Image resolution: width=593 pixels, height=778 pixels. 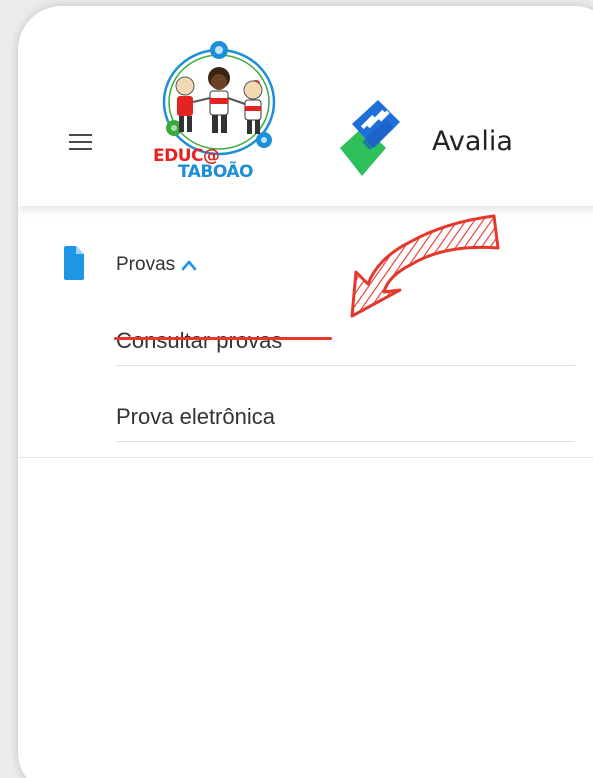 I want to click on hamburger-menu-icon, so click(x=82, y=144).